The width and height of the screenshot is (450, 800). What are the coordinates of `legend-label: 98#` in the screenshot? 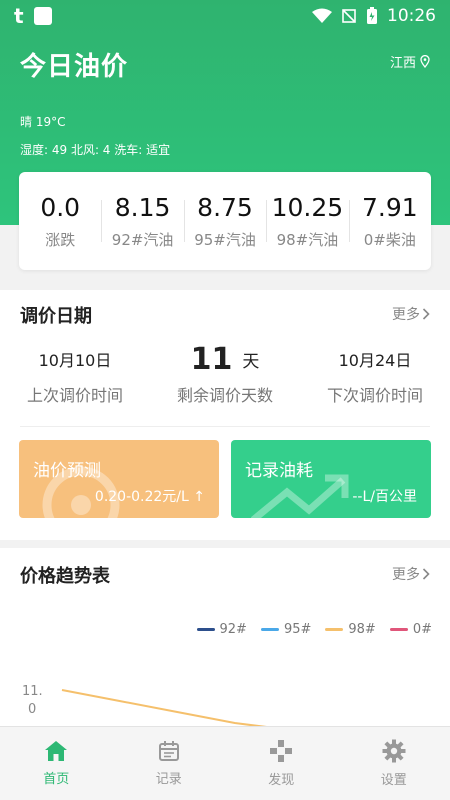 It's located at (362, 629).